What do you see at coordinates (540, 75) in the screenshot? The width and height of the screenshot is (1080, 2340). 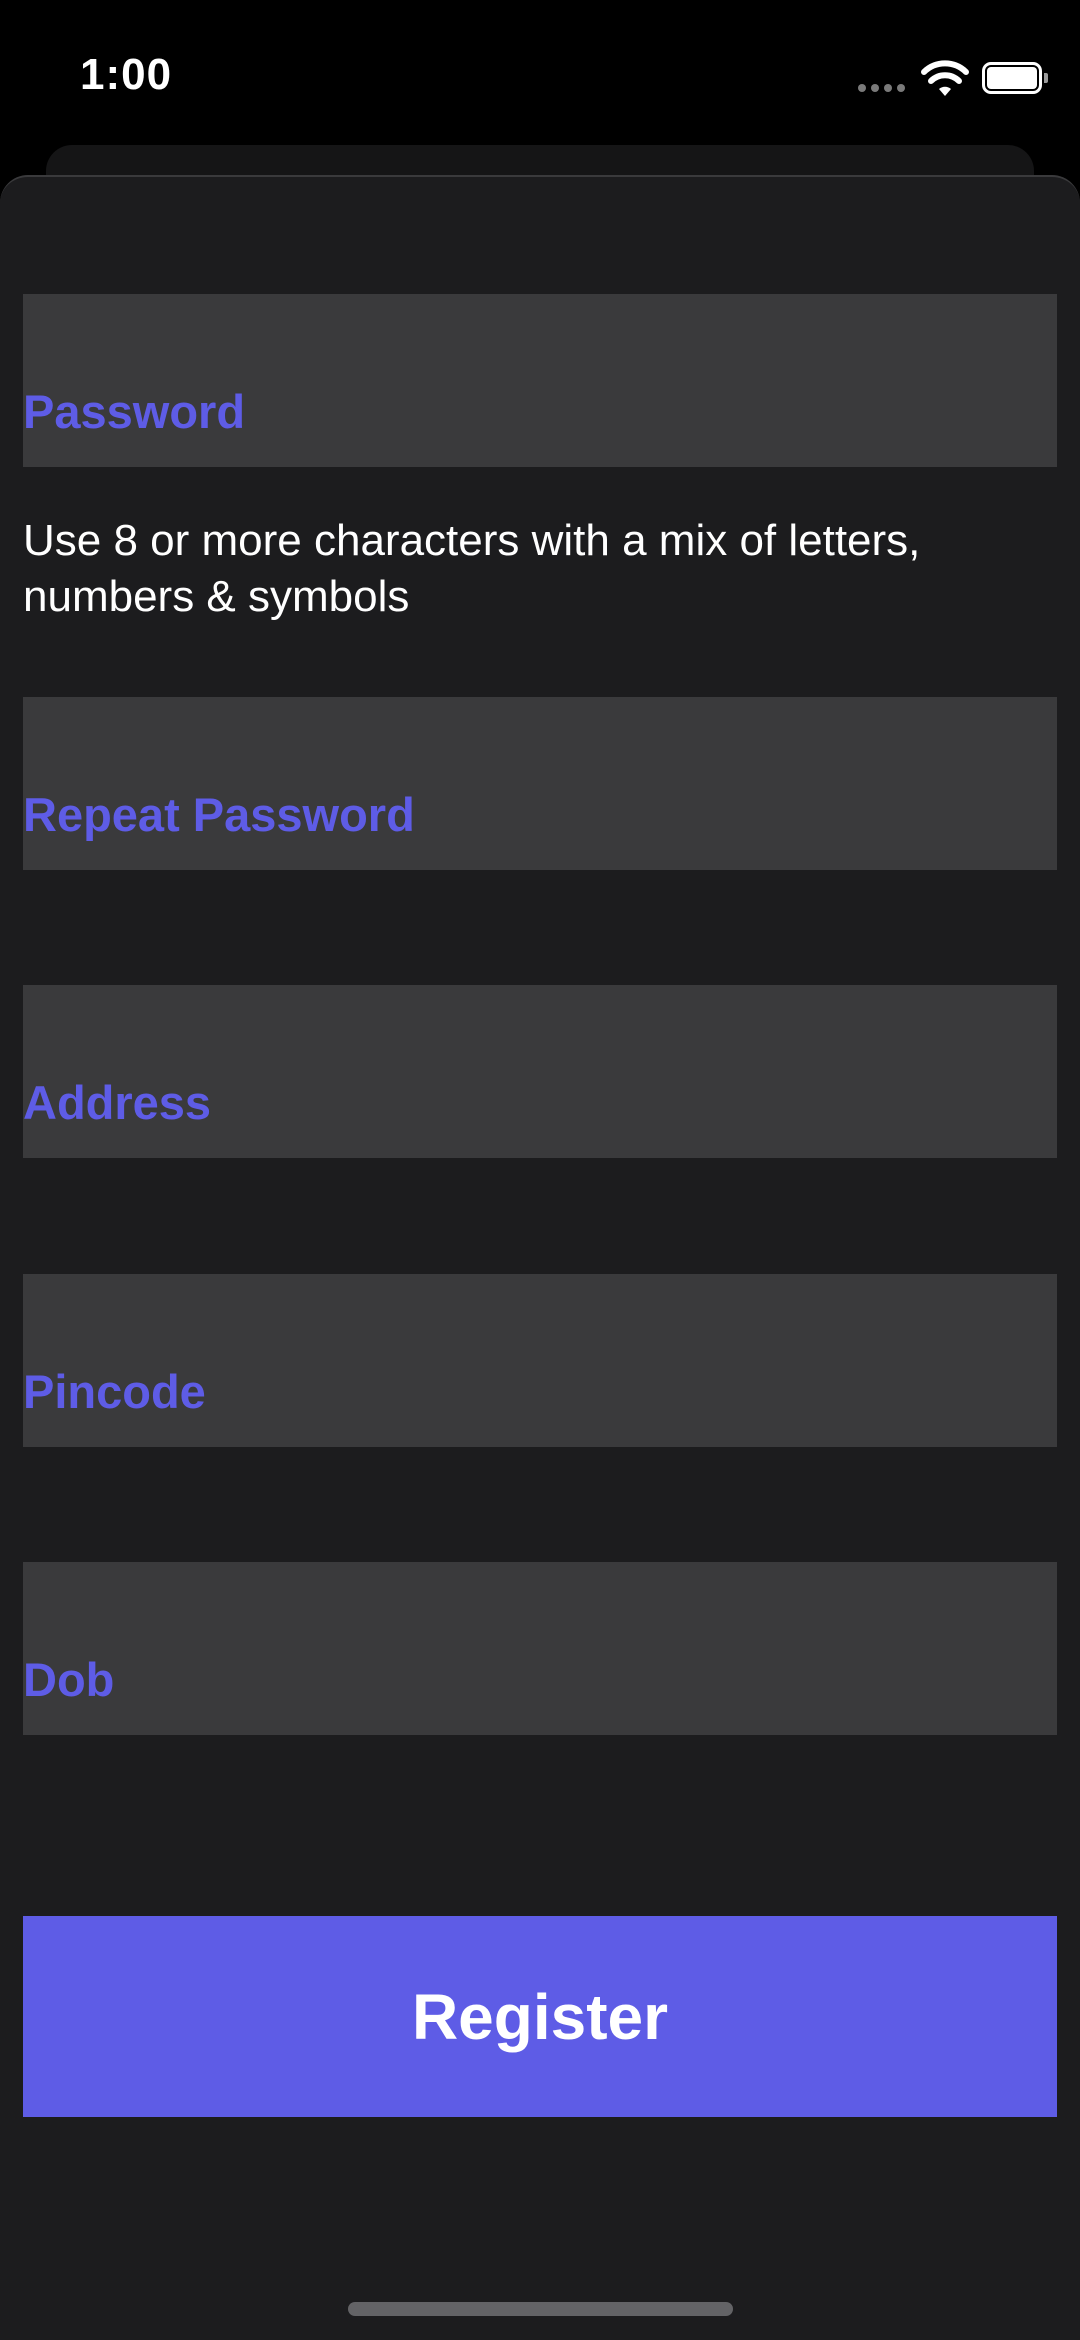 I see `status-bar: 1:00` at bounding box center [540, 75].